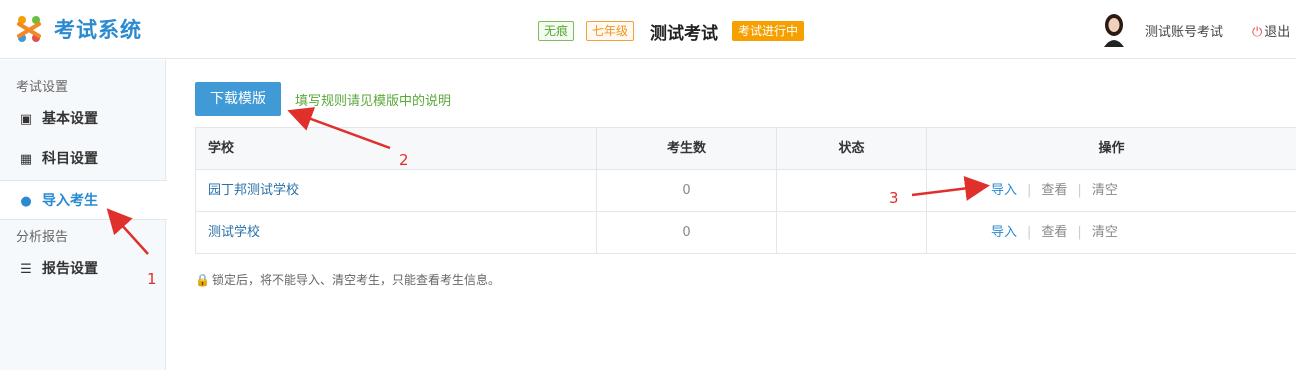 This screenshot has width=1296, height=370. Describe the element at coordinates (70, 269) in the screenshot. I see `sidebar-item-label: 报告设置` at that location.